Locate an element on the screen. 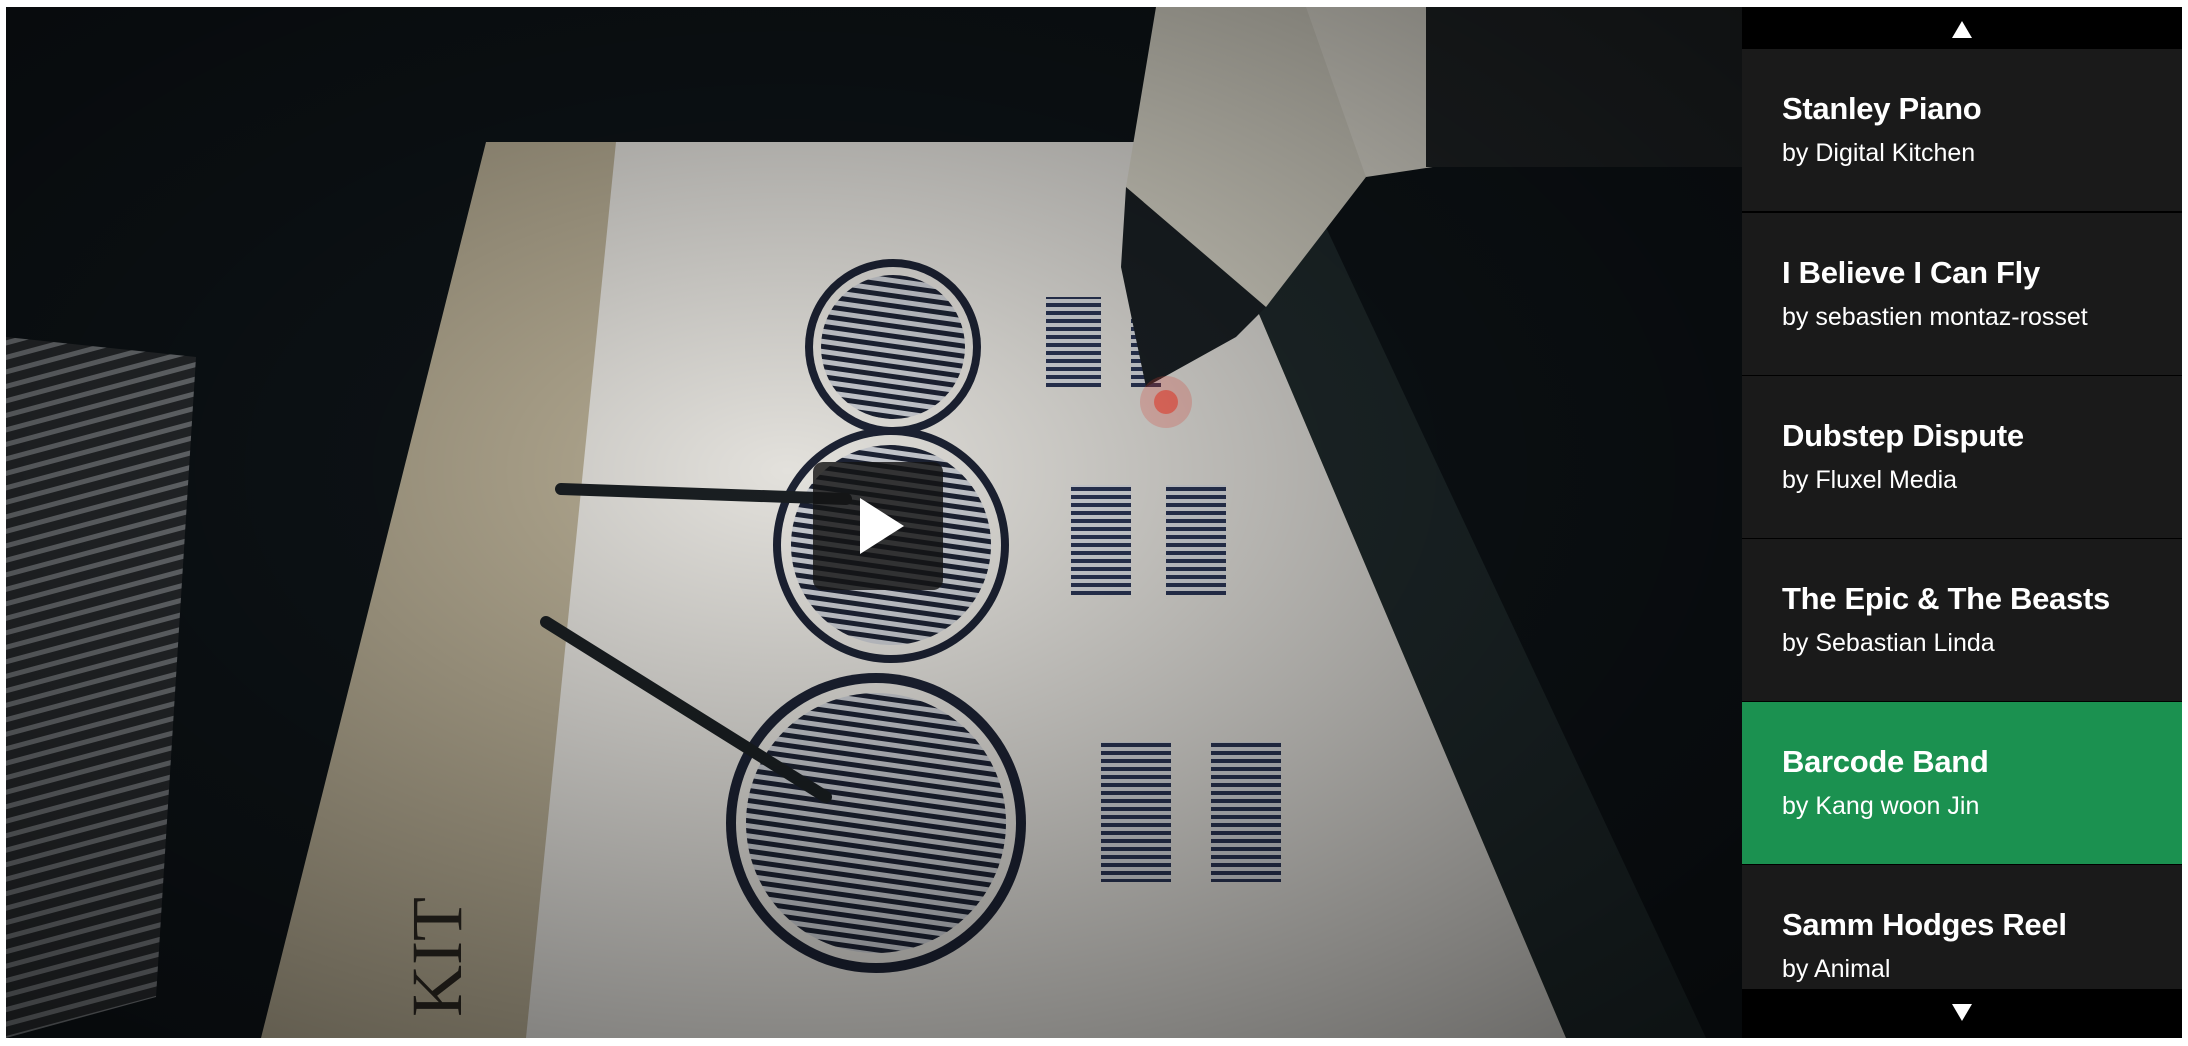 The image size is (2188, 1046). playlist-item: The Epic & The Beasts by Sebastian Linda is located at coordinates (1962, 620).